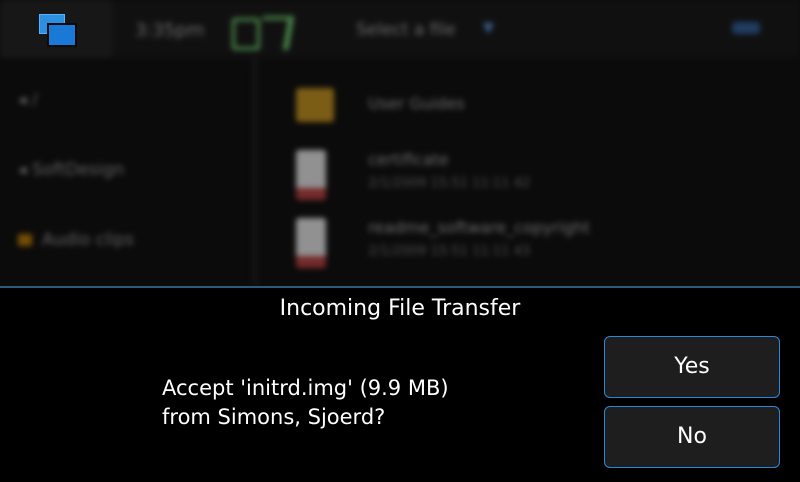 The width and height of the screenshot is (800, 482). Describe the element at coordinates (255, 172) in the screenshot. I see `pane-divider` at that location.